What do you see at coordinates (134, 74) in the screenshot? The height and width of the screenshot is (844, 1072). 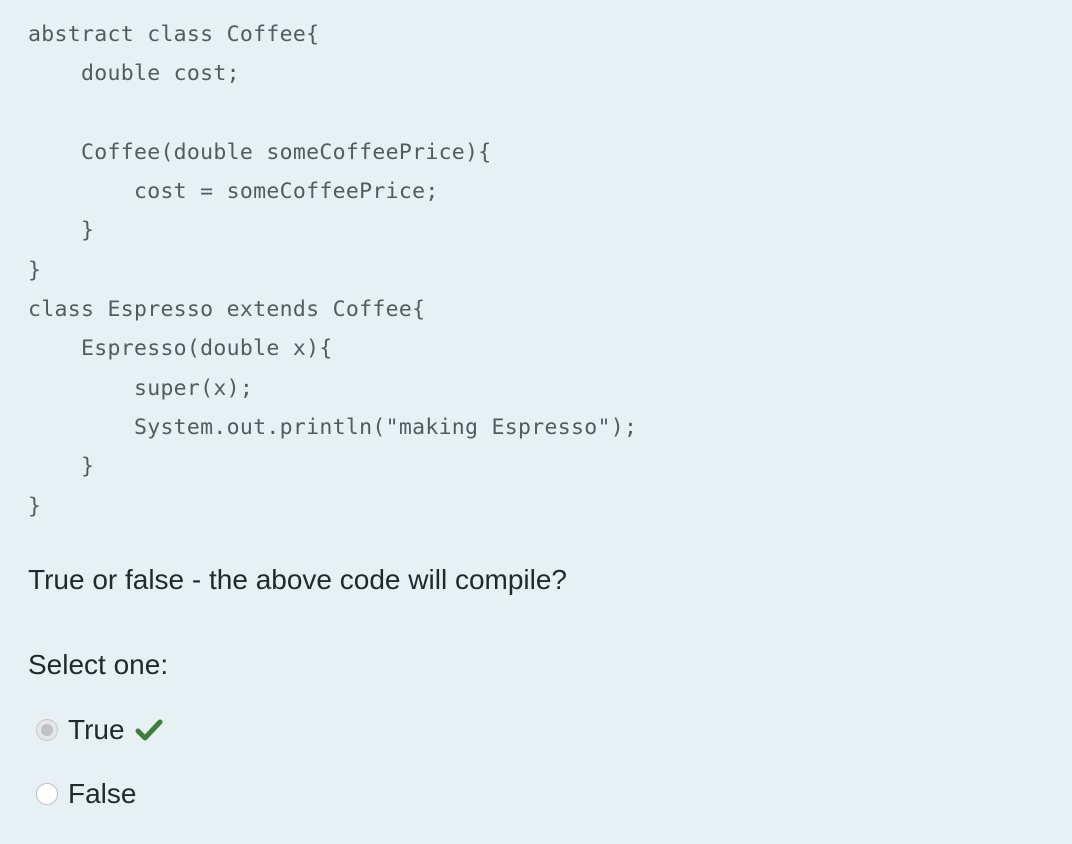 I see `code-line: double cost;` at bounding box center [134, 74].